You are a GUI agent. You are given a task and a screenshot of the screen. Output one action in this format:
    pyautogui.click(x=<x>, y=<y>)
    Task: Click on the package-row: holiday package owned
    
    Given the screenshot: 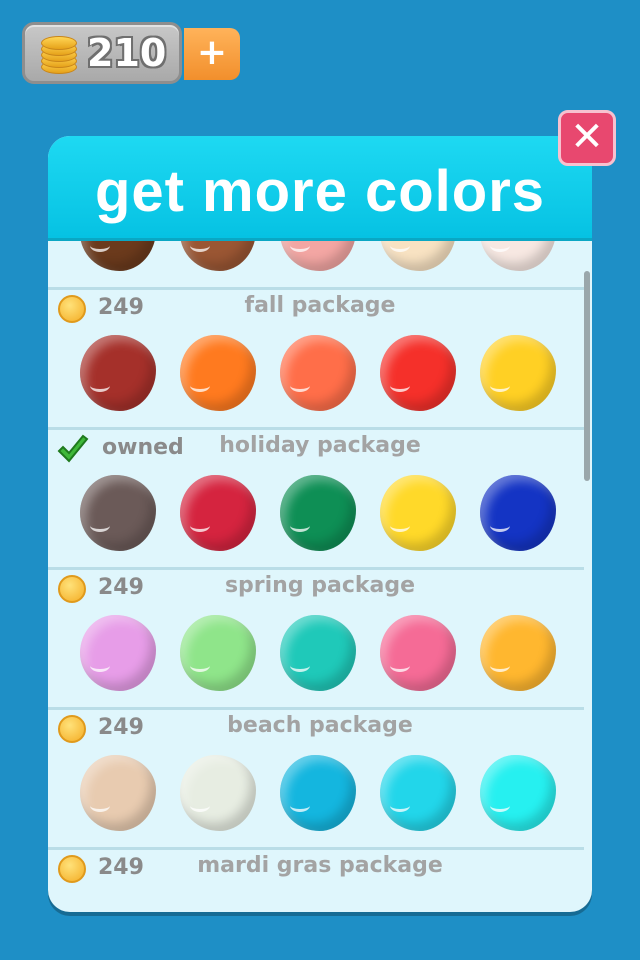 What is the action you would take?
    pyautogui.click(x=316, y=498)
    